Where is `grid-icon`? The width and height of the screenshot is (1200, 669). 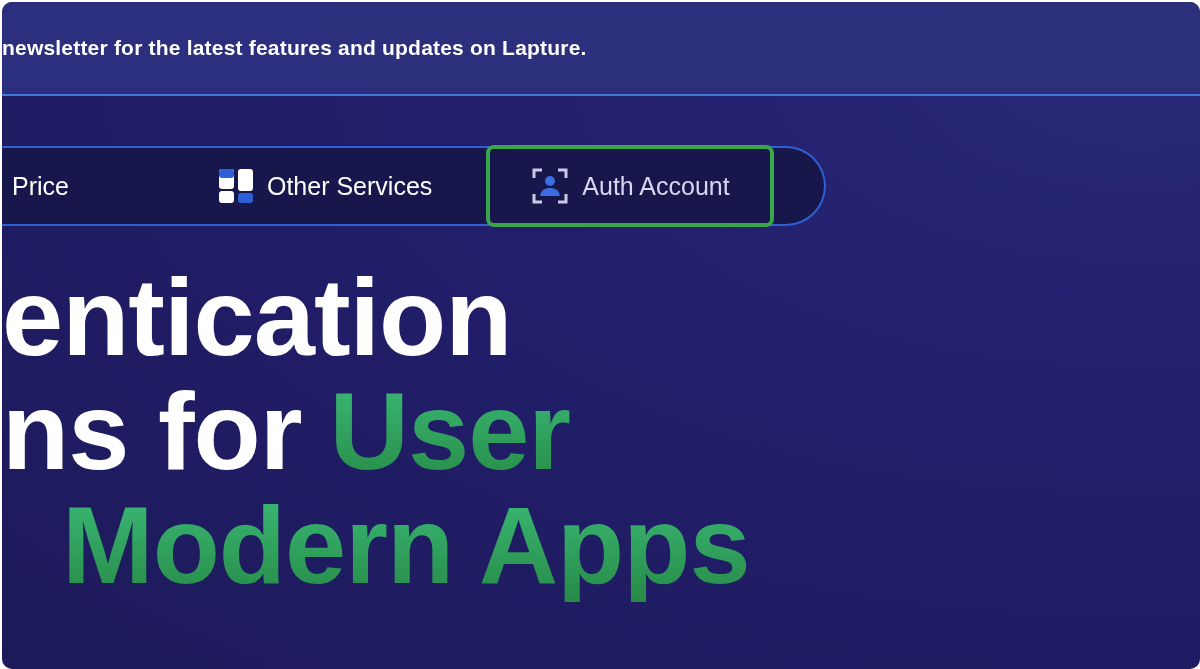
grid-icon is located at coordinates (235, 186).